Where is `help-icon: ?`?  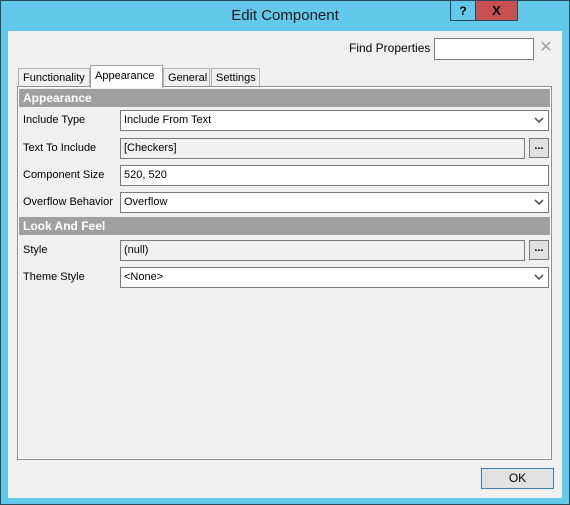
help-icon: ? is located at coordinates (463, 10).